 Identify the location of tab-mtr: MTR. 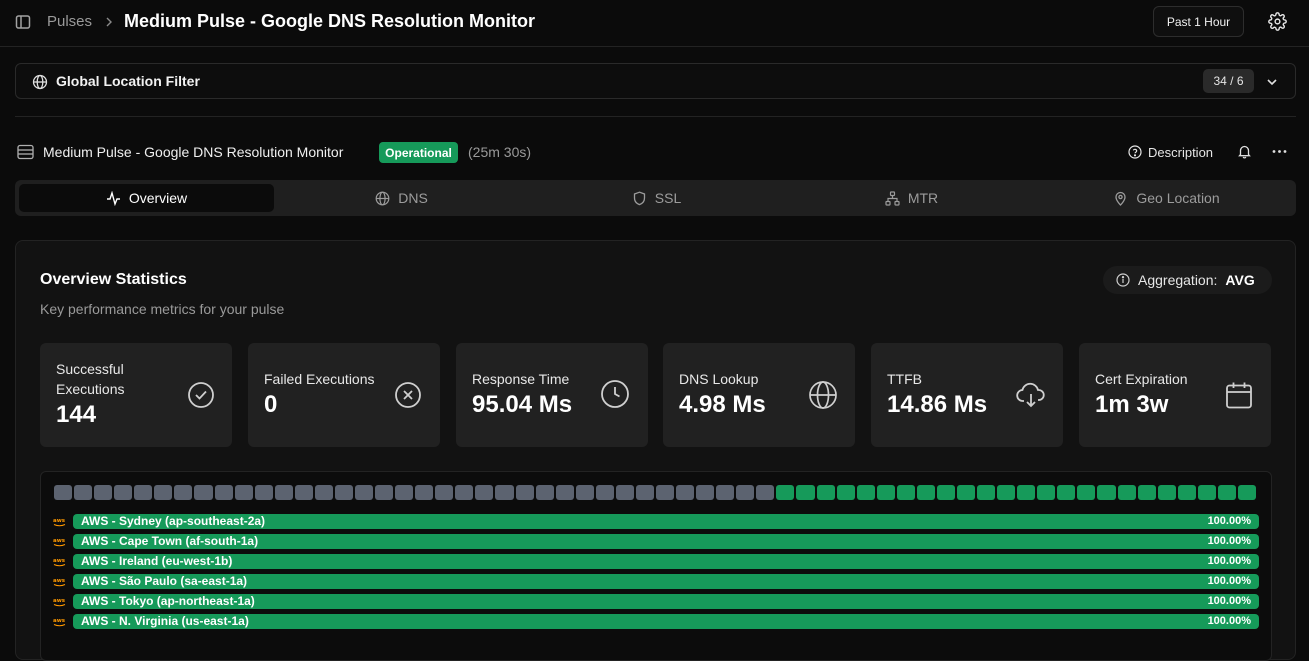
(911, 198).